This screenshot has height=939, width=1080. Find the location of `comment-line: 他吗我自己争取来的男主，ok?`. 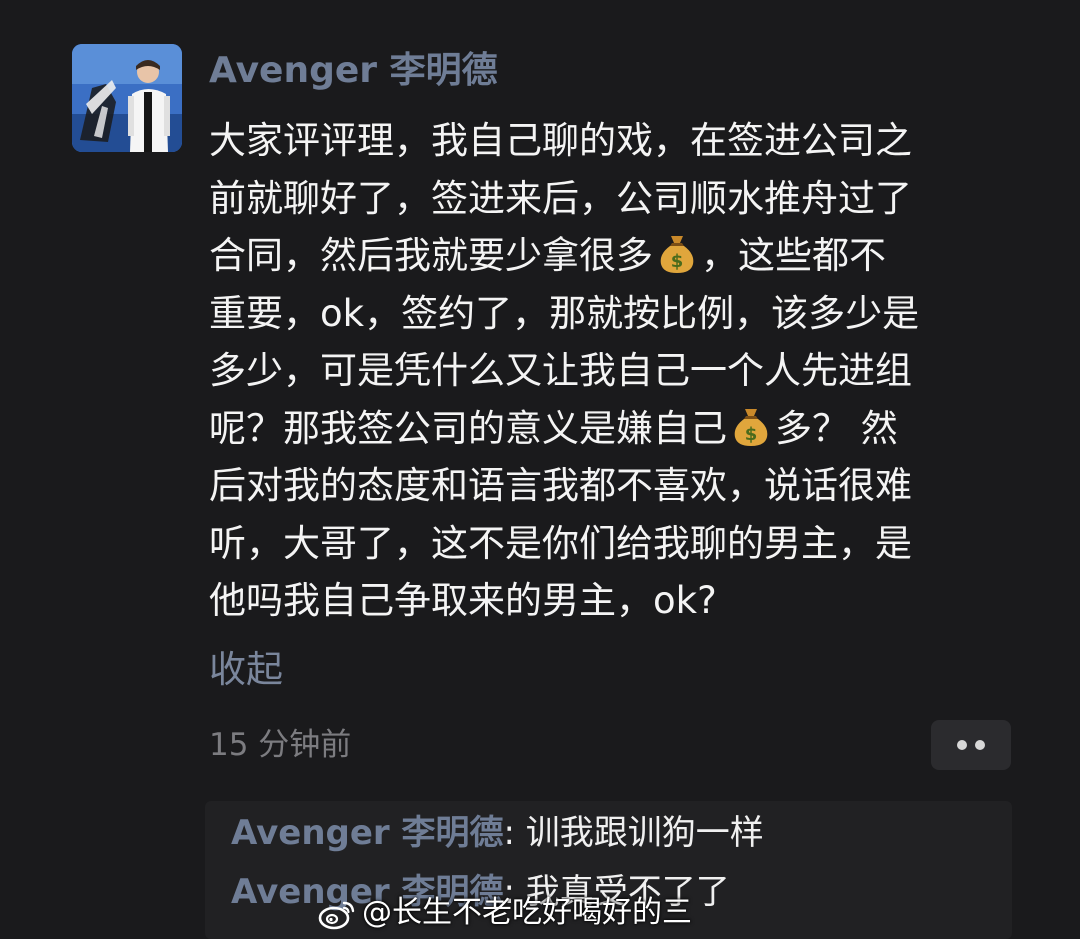

comment-line: 他吗我自己争取来的男主，ok? is located at coordinates (463, 600).